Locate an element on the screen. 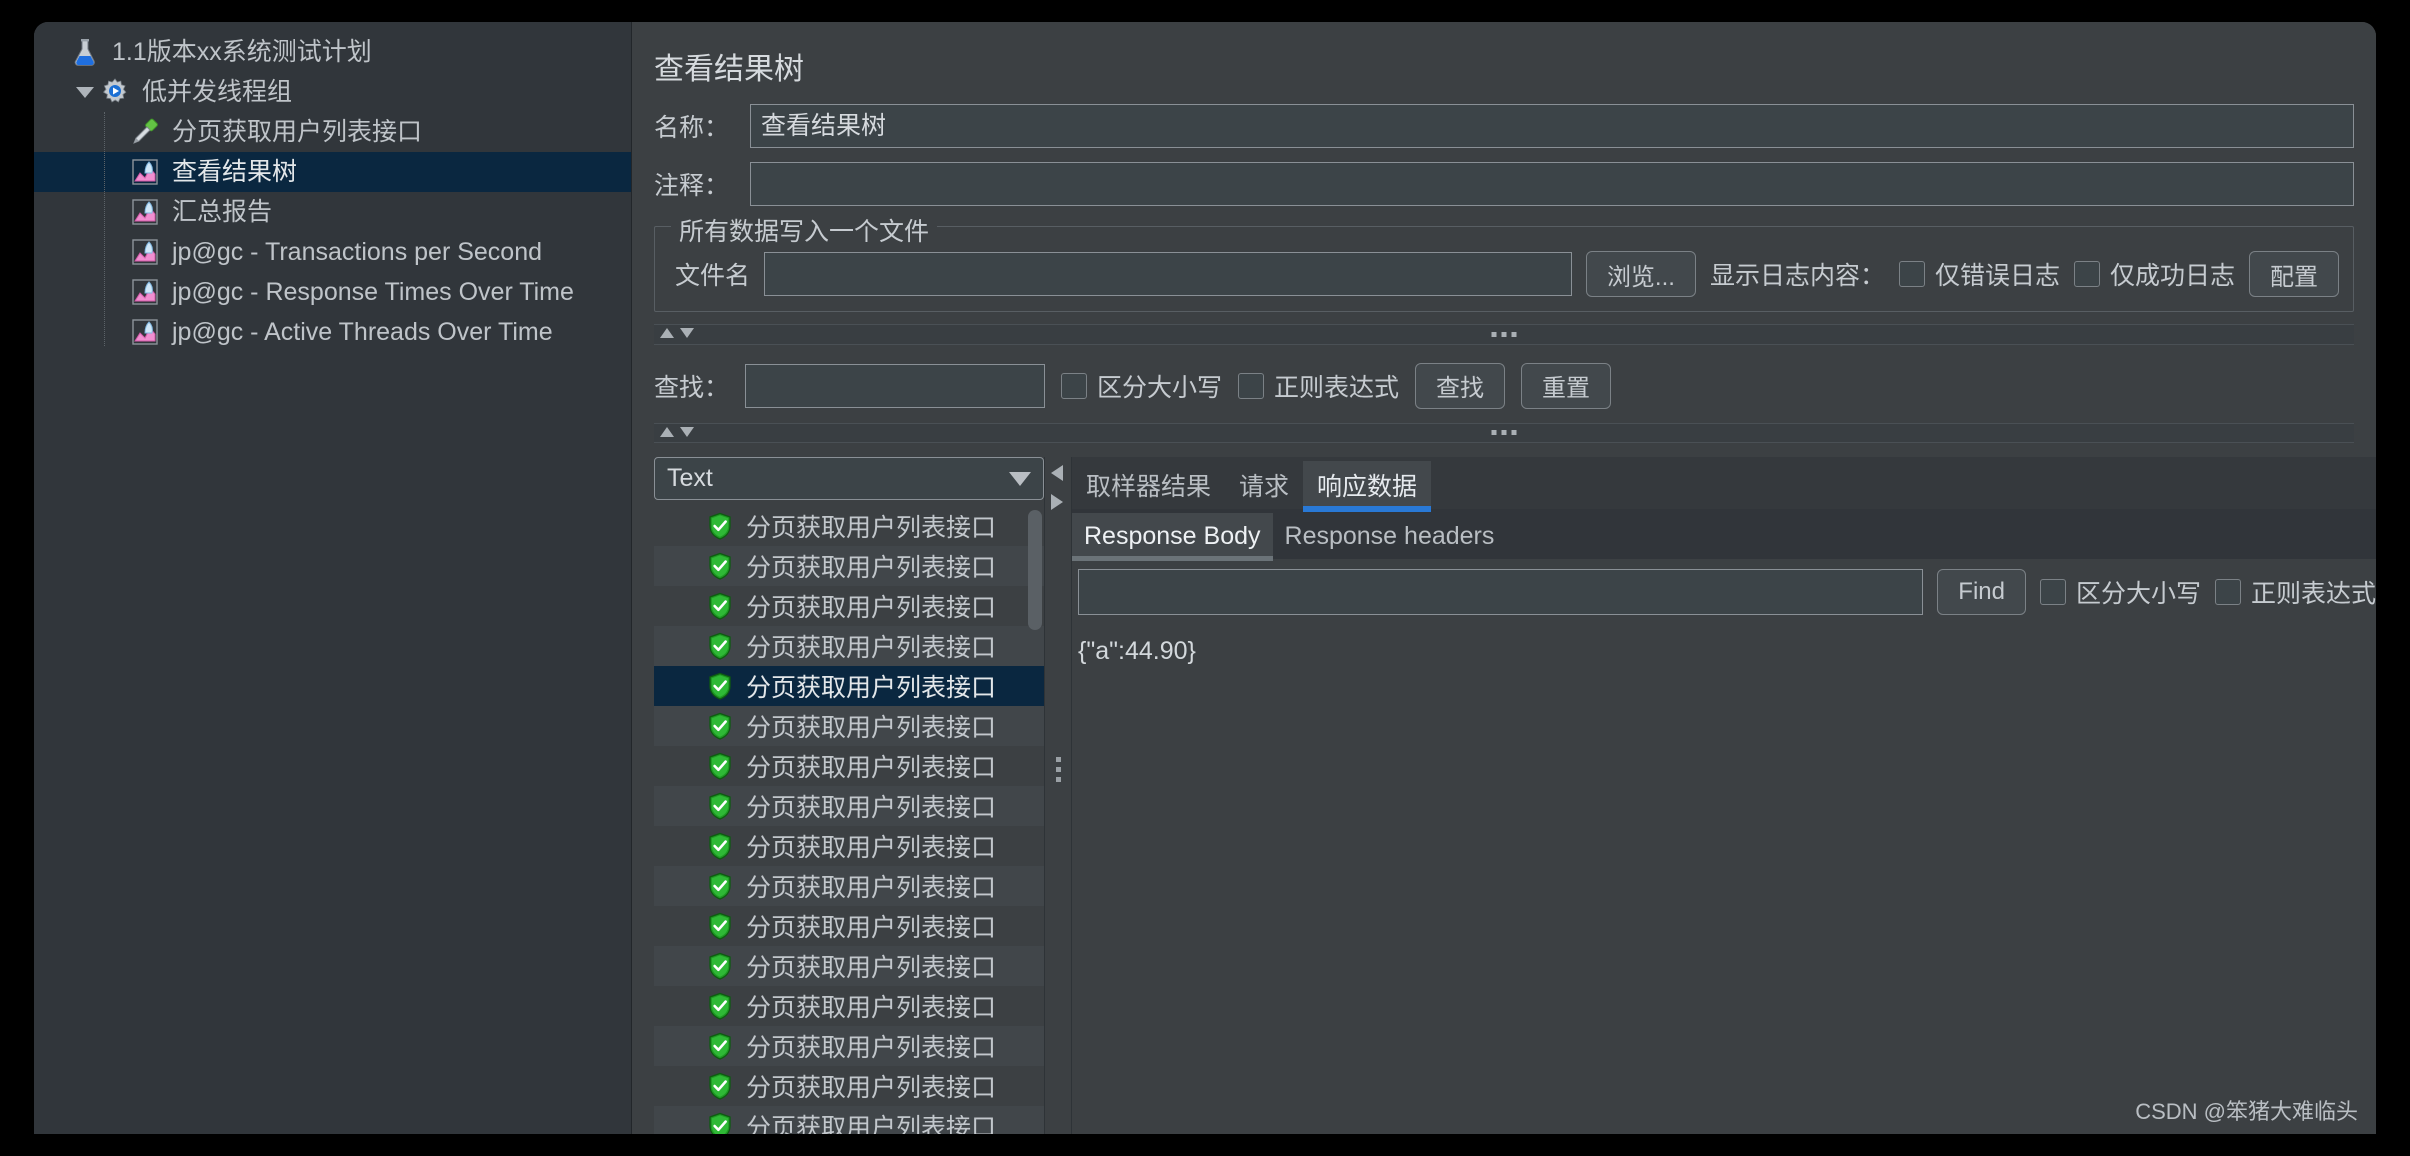  collapse-right-icon is located at coordinates (1057, 504).